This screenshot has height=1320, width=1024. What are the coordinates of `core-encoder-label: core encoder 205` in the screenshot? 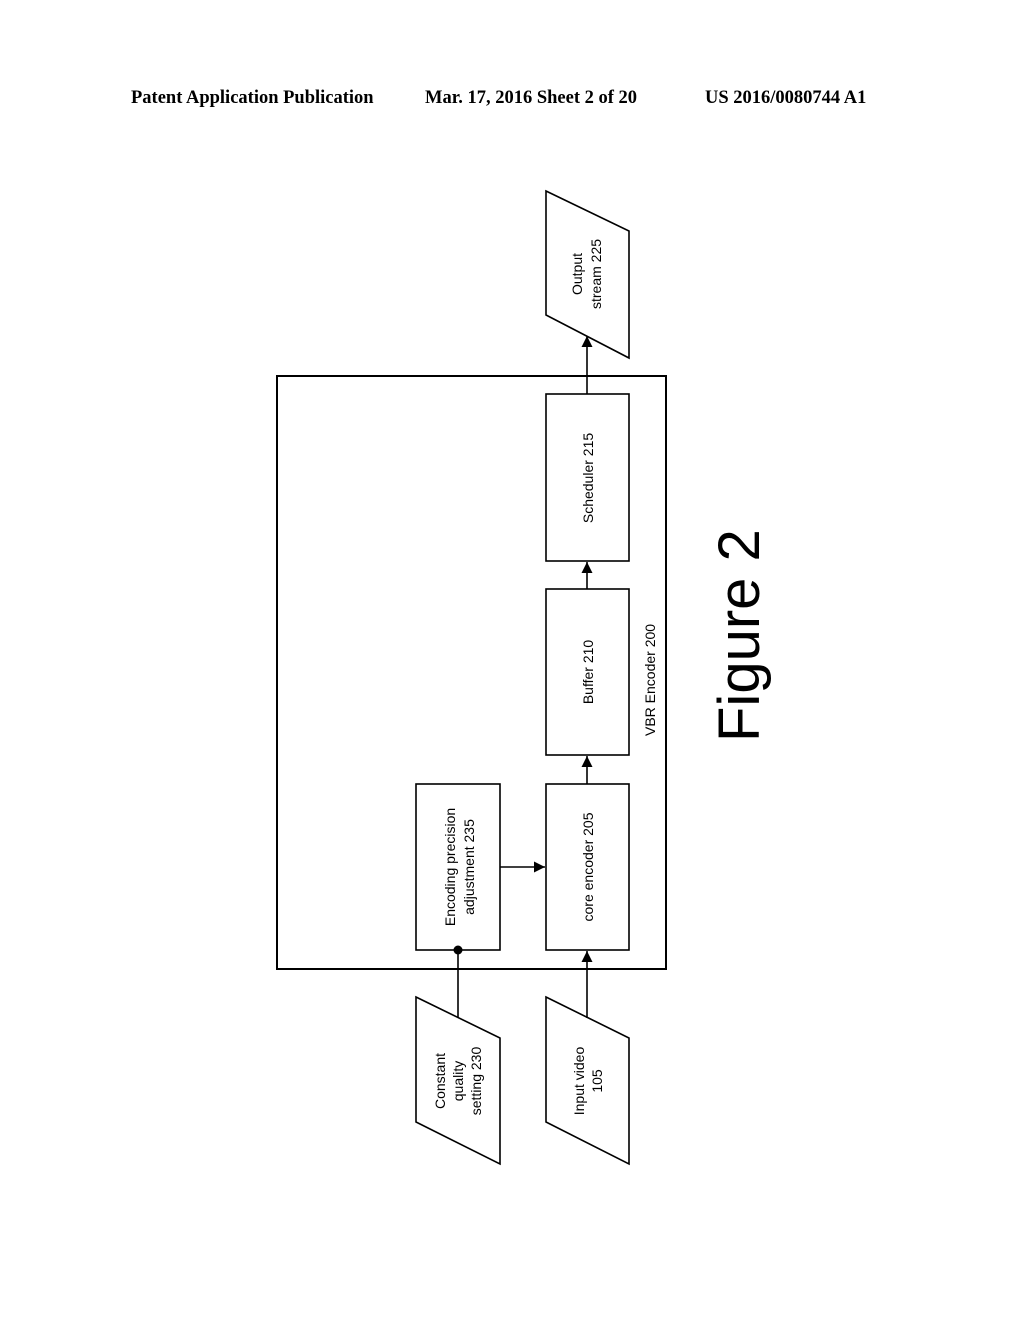 It's located at (588, 866).